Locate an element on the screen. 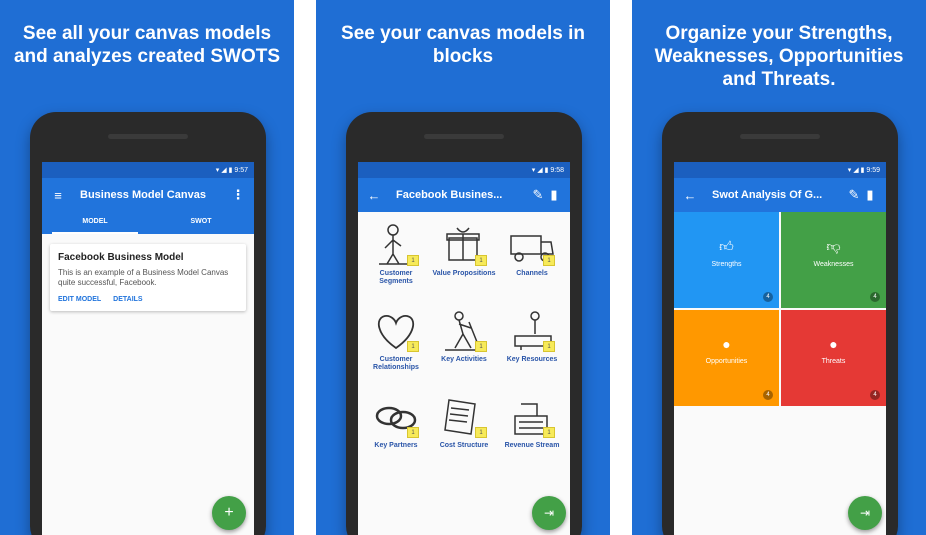 The image size is (926, 535). block-revenue-stream: 1 Revenue Stream is located at coordinates (532, 433).